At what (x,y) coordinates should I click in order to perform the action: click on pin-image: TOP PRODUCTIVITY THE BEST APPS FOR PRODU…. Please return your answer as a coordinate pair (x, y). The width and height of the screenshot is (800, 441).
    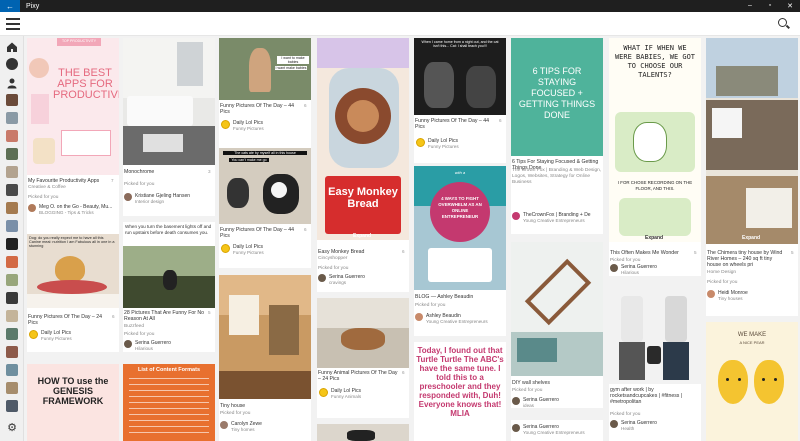
    Looking at the image, I should click on (73, 106).